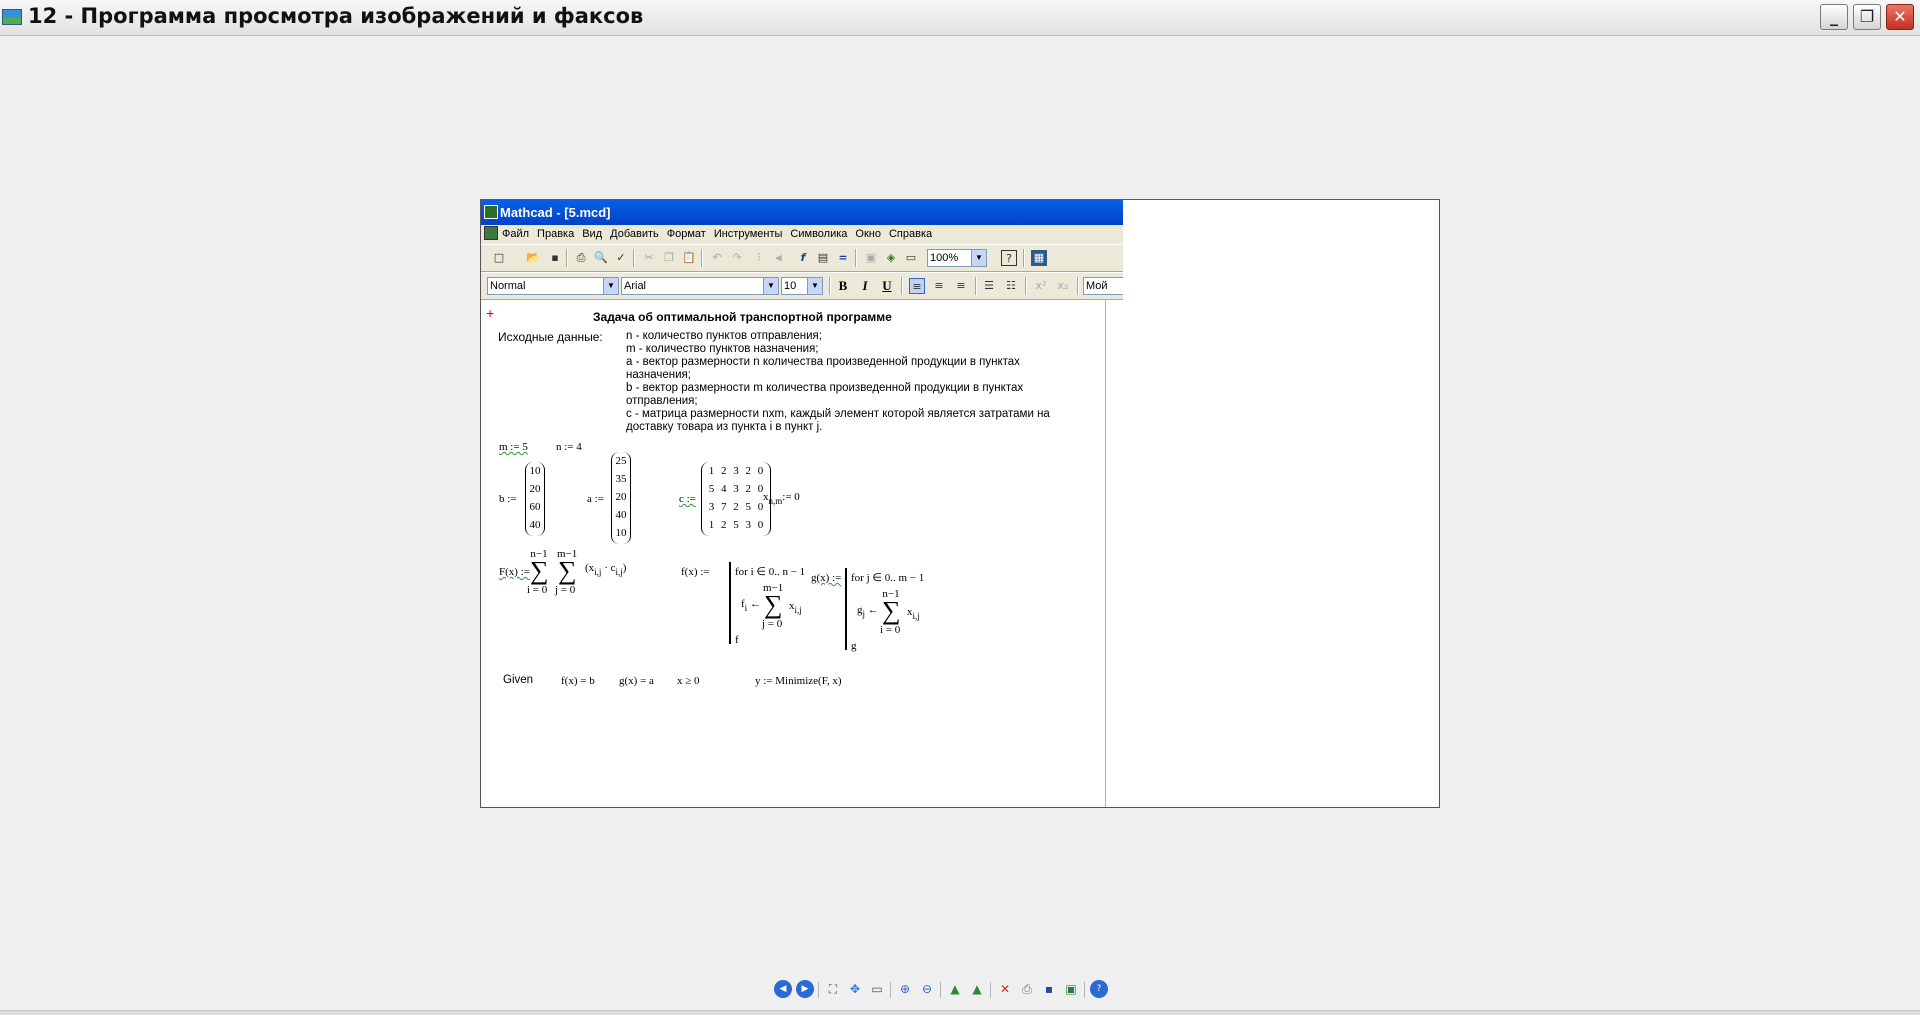  What do you see at coordinates (1099, 989) in the screenshot?
I see `help-icon: ?` at bounding box center [1099, 989].